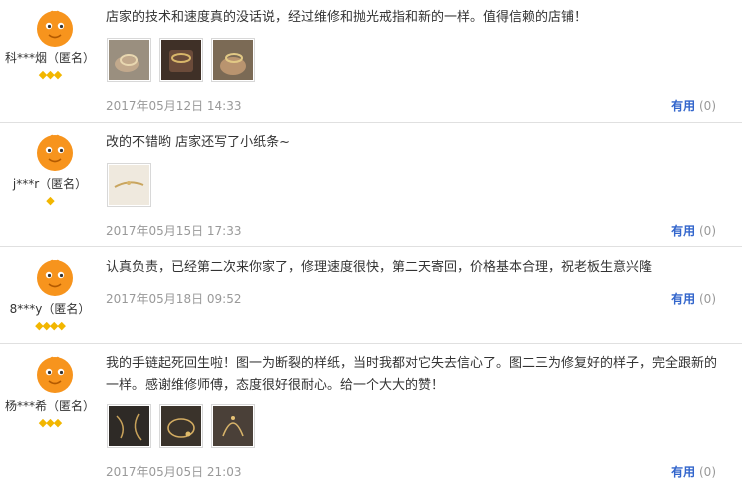 This screenshot has width=750, height=490. Describe the element at coordinates (174, 231) in the screenshot. I see `review-date: 2017年05月15日 17:33` at that location.